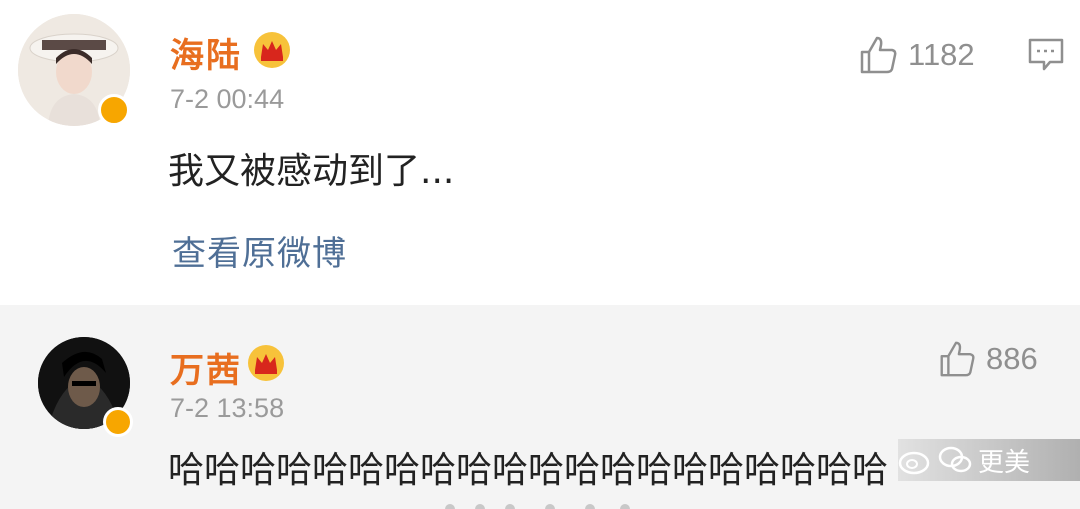  I want to click on timestamp: 7-2 00:44, so click(227, 99).